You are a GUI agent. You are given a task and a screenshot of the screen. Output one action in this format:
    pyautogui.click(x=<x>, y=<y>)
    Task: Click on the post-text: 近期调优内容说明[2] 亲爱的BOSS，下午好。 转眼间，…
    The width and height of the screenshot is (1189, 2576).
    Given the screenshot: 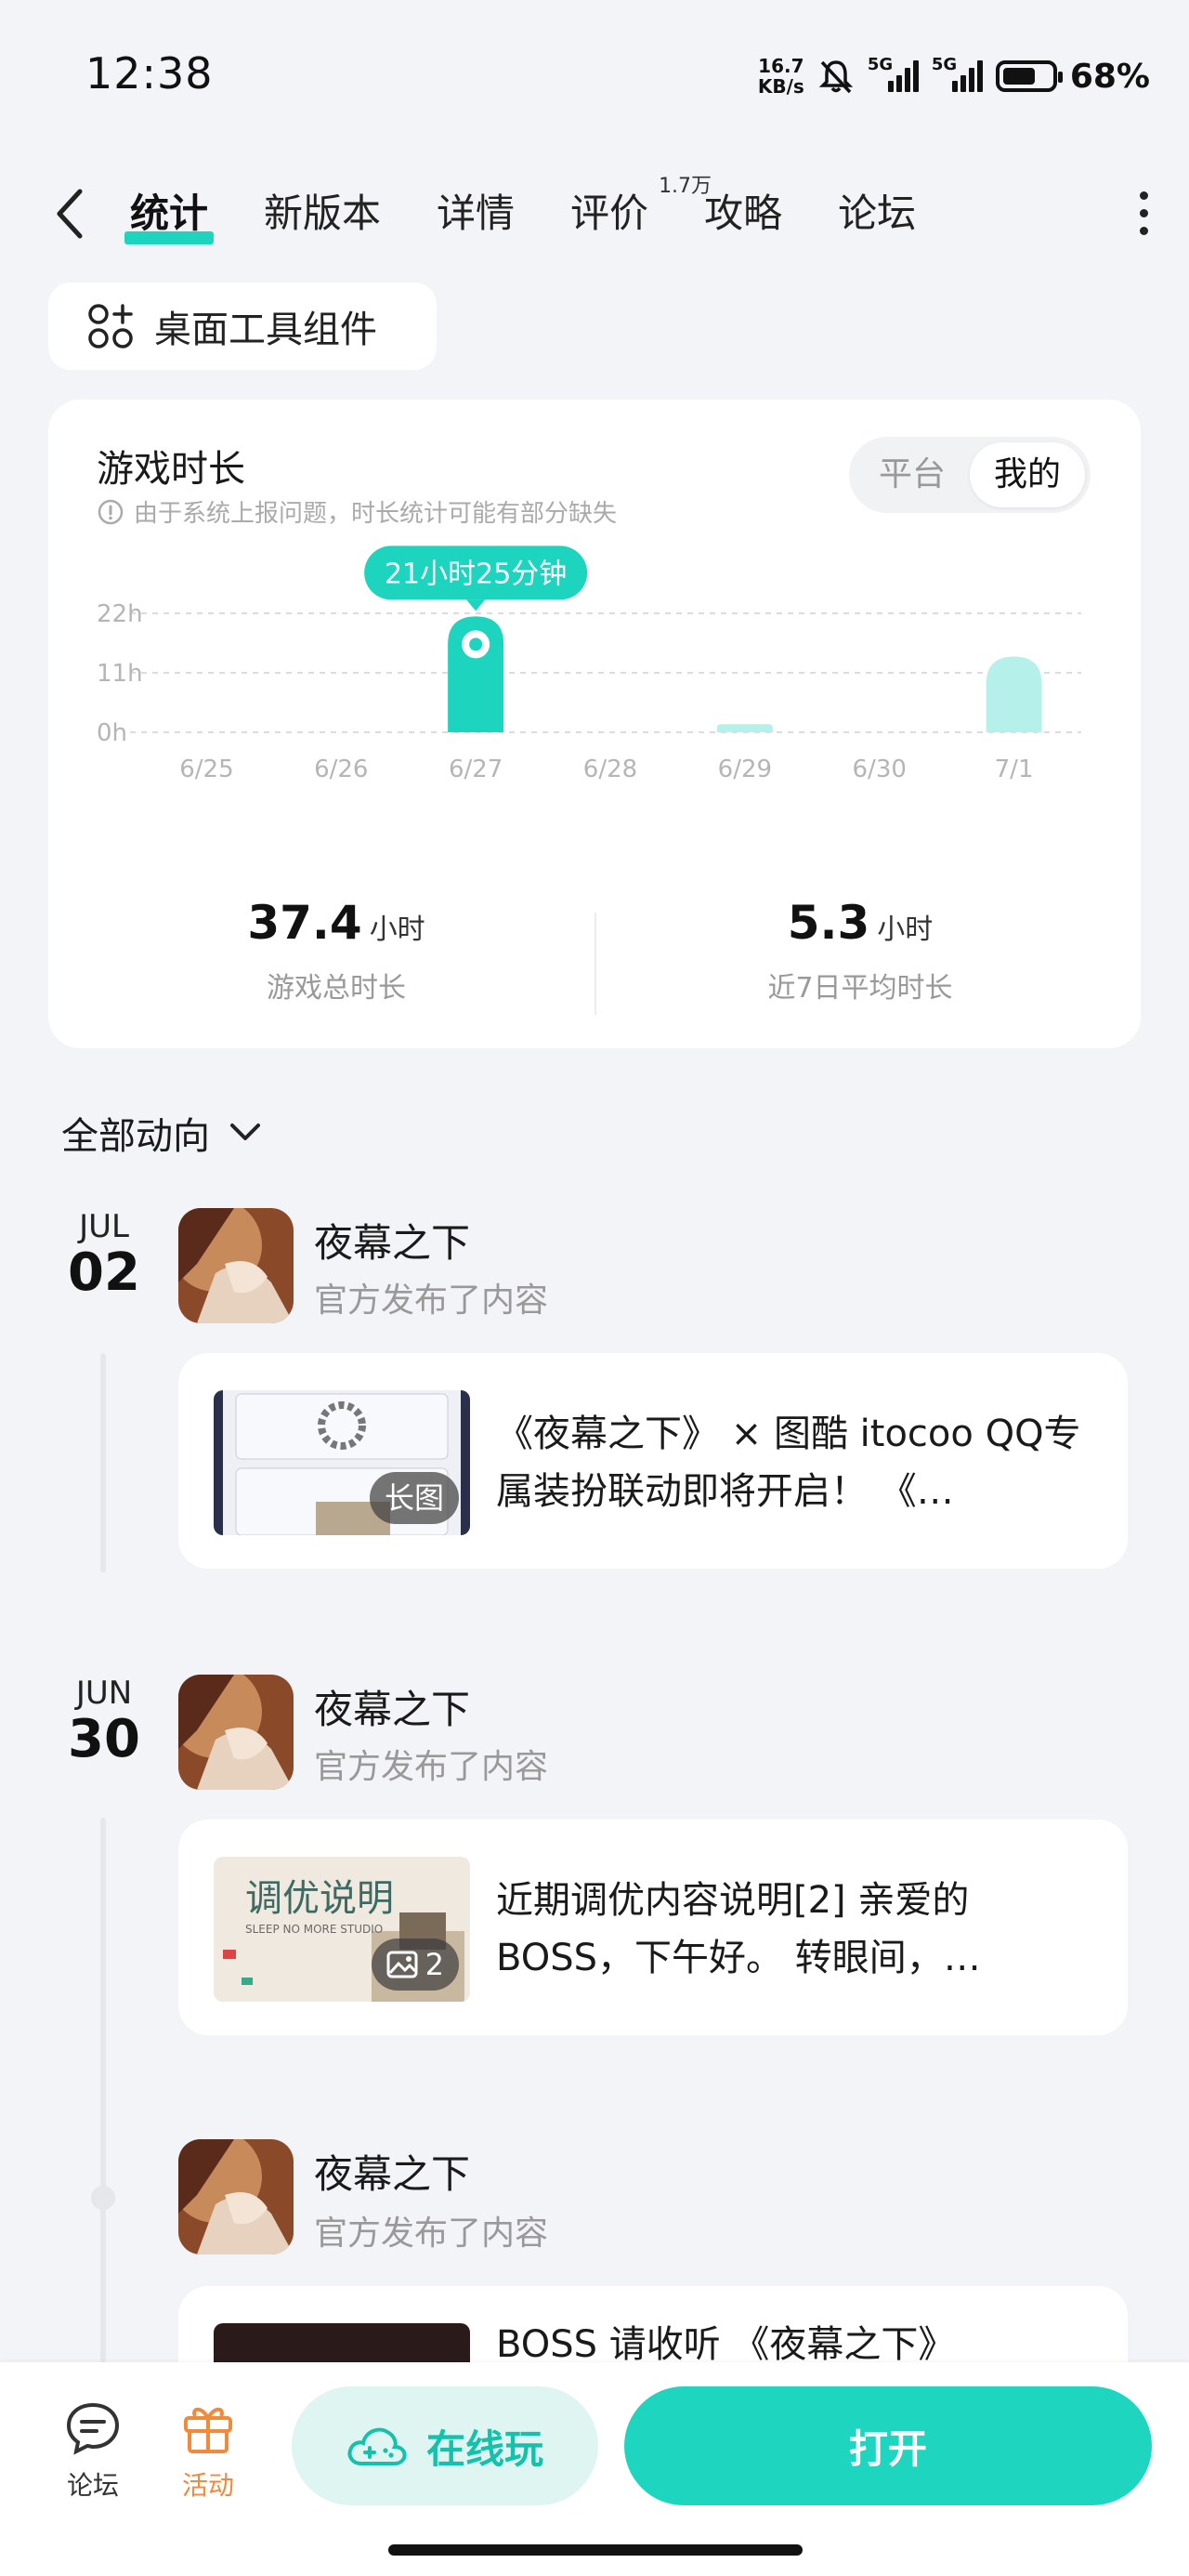 What is the action you would take?
    pyautogui.click(x=739, y=1929)
    